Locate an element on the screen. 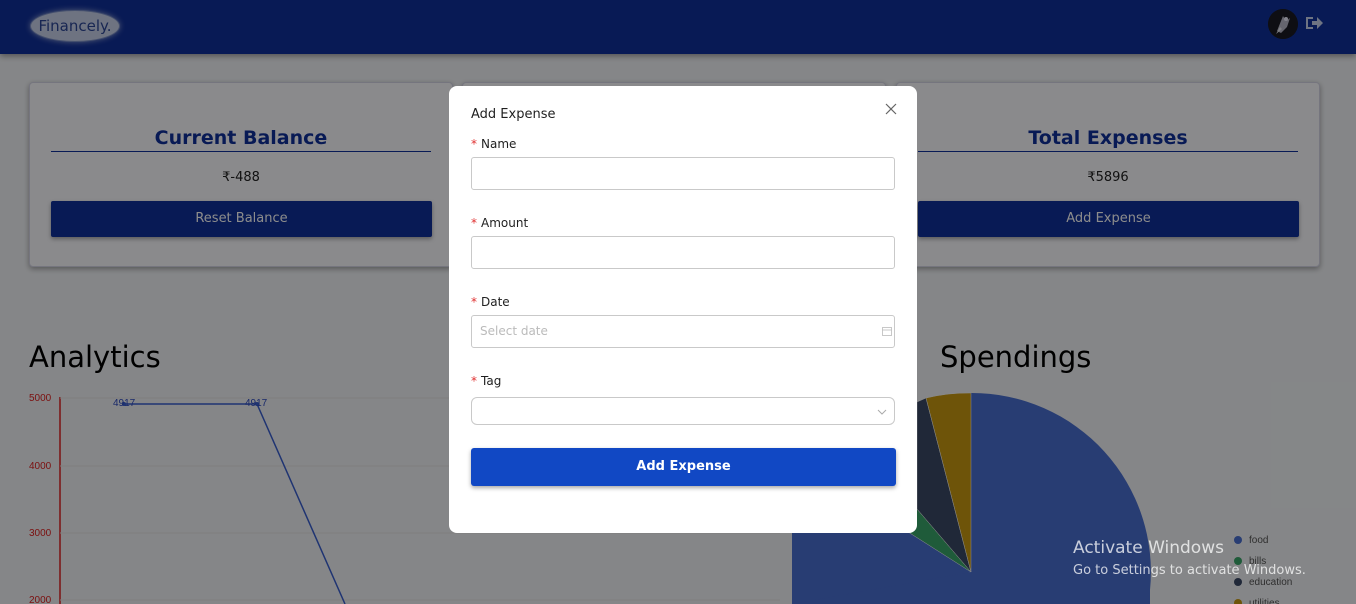 The width and height of the screenshot is (1356, 604). activate-windows-subtitle: Go to Settings to activate Windows. is located at coordinates (1189, 570).